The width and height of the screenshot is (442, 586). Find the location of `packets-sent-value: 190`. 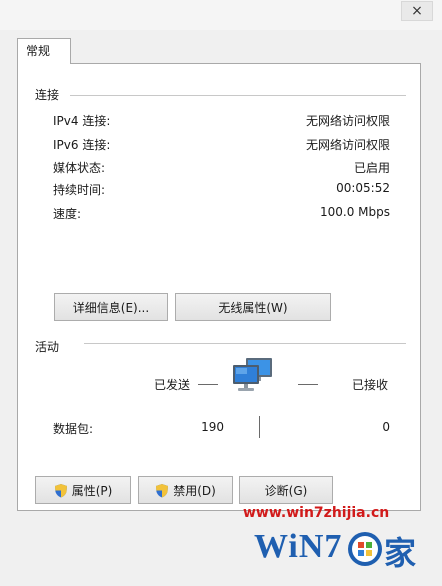

packets-sent-value: 190 is located at coordinates (212, 427).